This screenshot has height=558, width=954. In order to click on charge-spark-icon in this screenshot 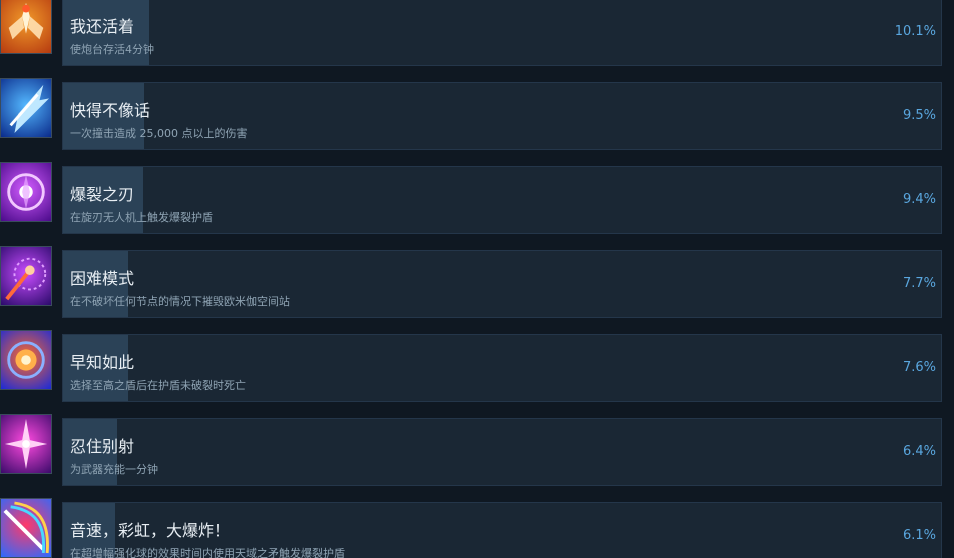, I will do `click(26, 444)`.